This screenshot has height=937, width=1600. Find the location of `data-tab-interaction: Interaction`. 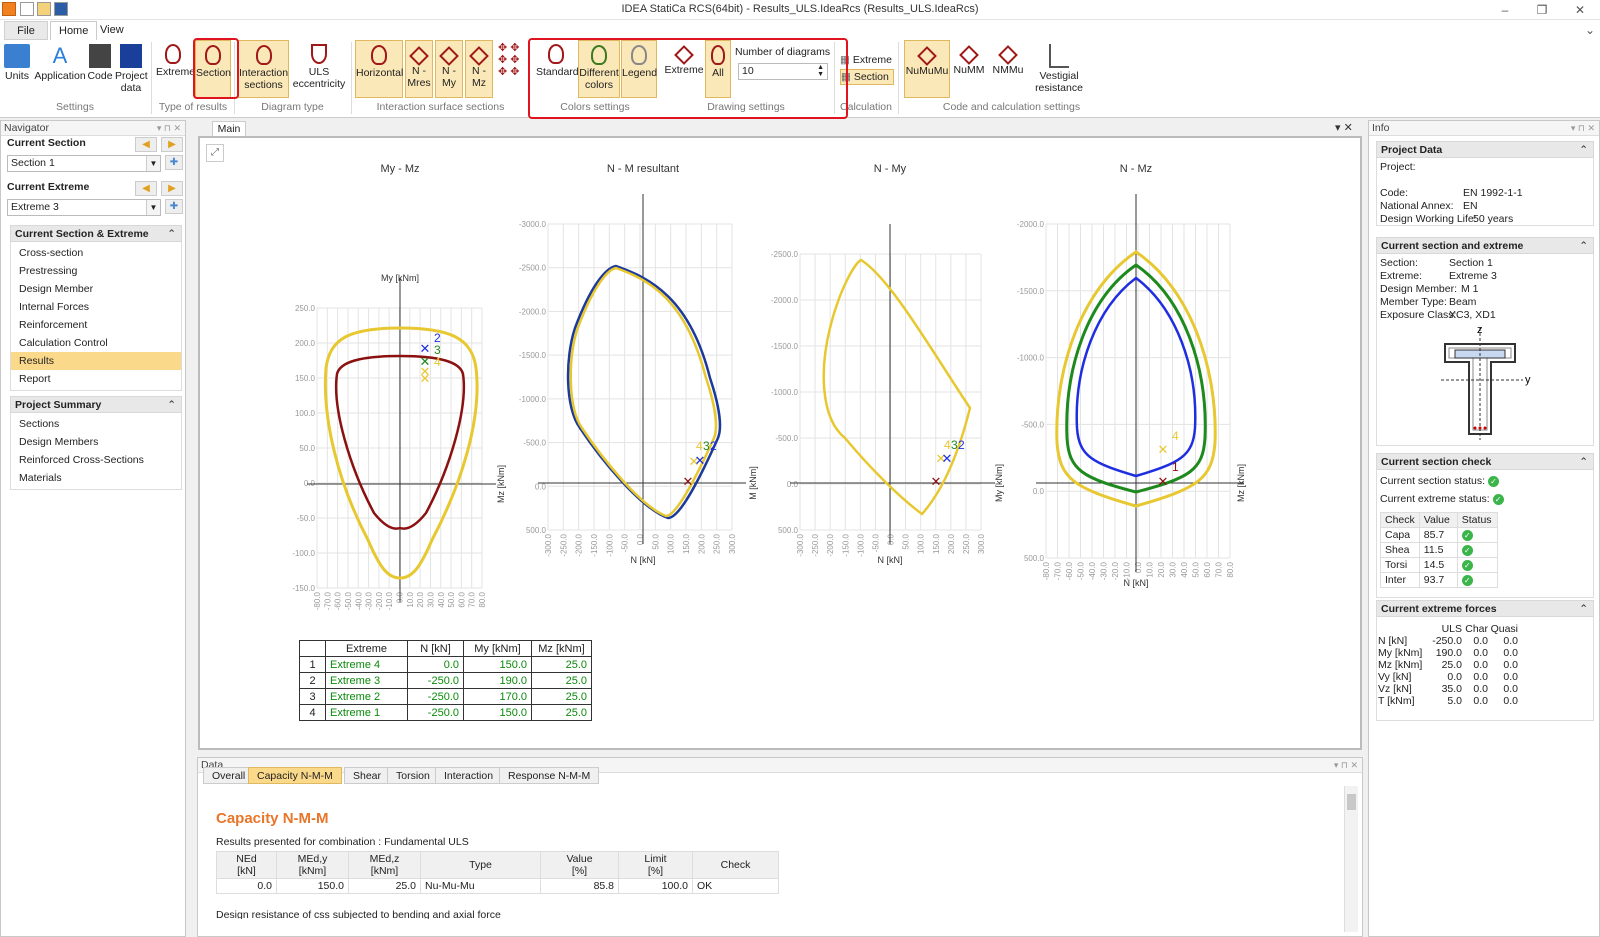

data-tab-interaction: Interaction is located at coordinates (469, 775).